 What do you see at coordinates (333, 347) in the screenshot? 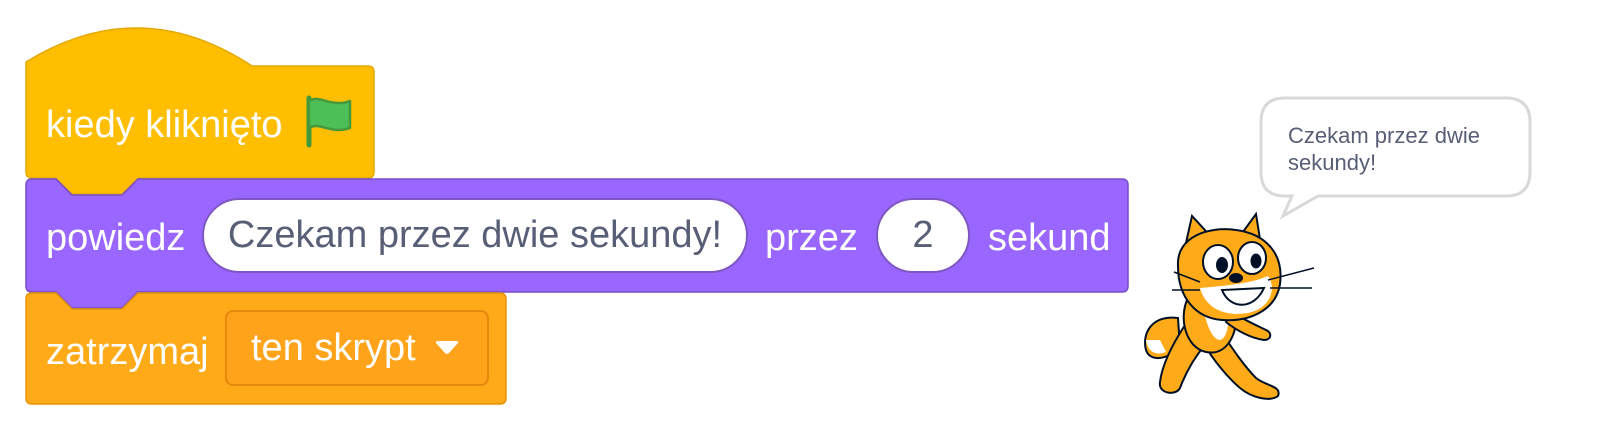
I see `stop-option-value: ten skrypt` at bounding box center [333, 347].